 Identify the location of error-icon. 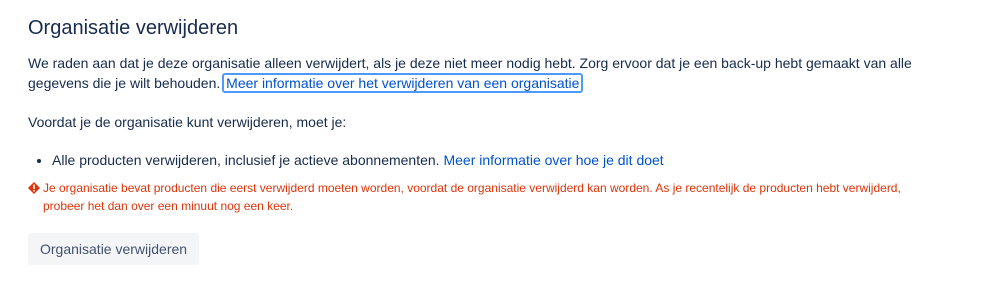
(34, 188).